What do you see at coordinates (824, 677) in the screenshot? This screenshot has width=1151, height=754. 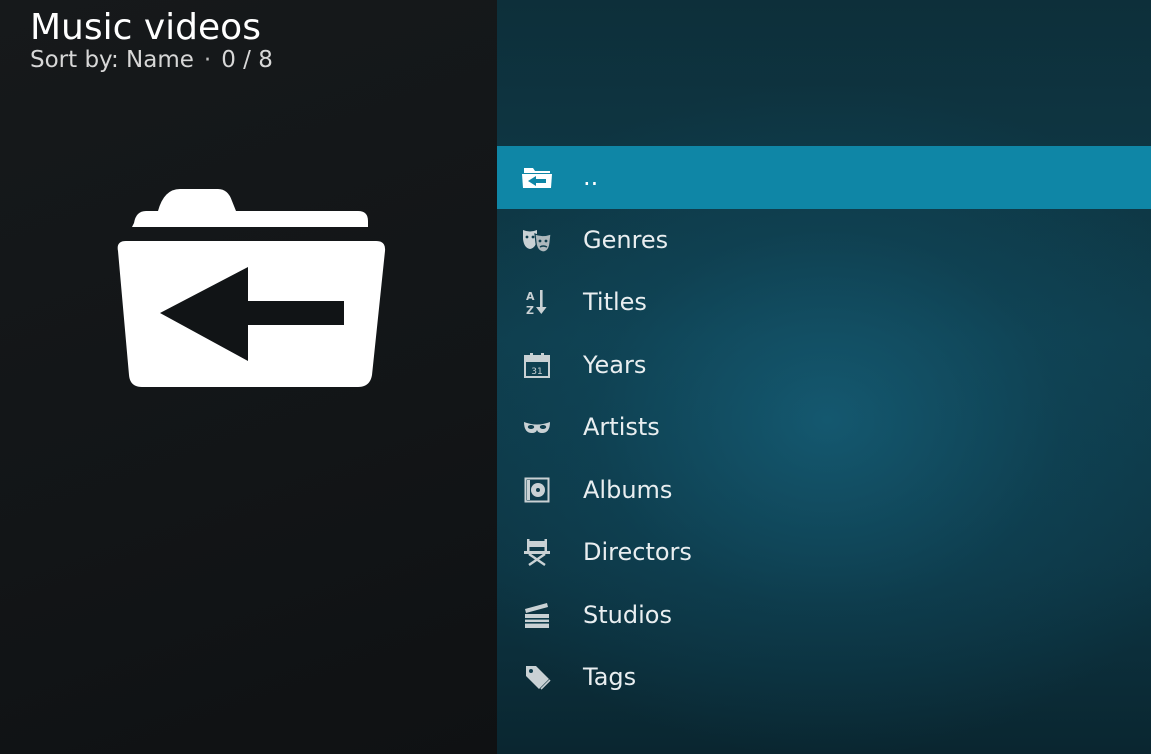 I see `list-item-tags: Tags` at bounding box center [824, 677].